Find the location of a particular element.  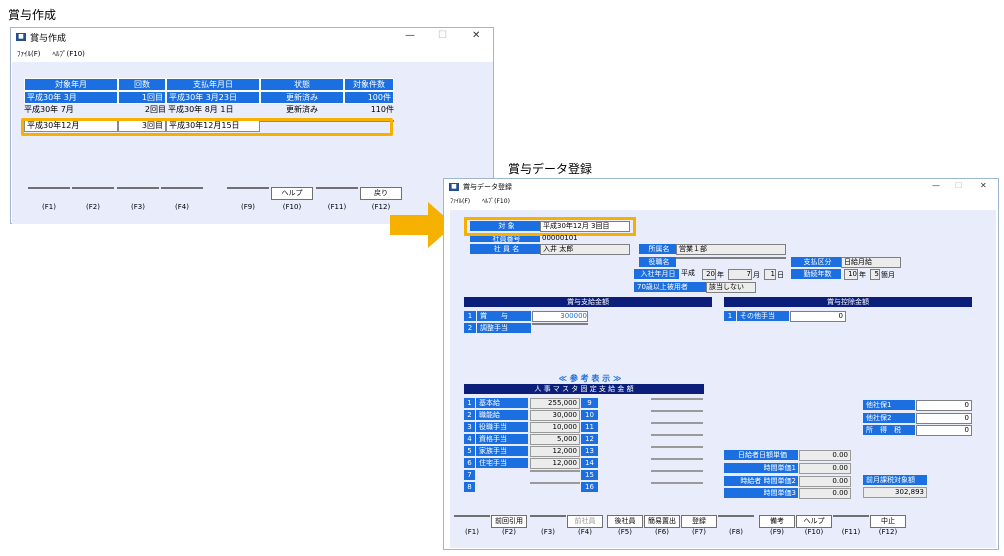

app-icon: ■ is located at coordinates (21, 37).